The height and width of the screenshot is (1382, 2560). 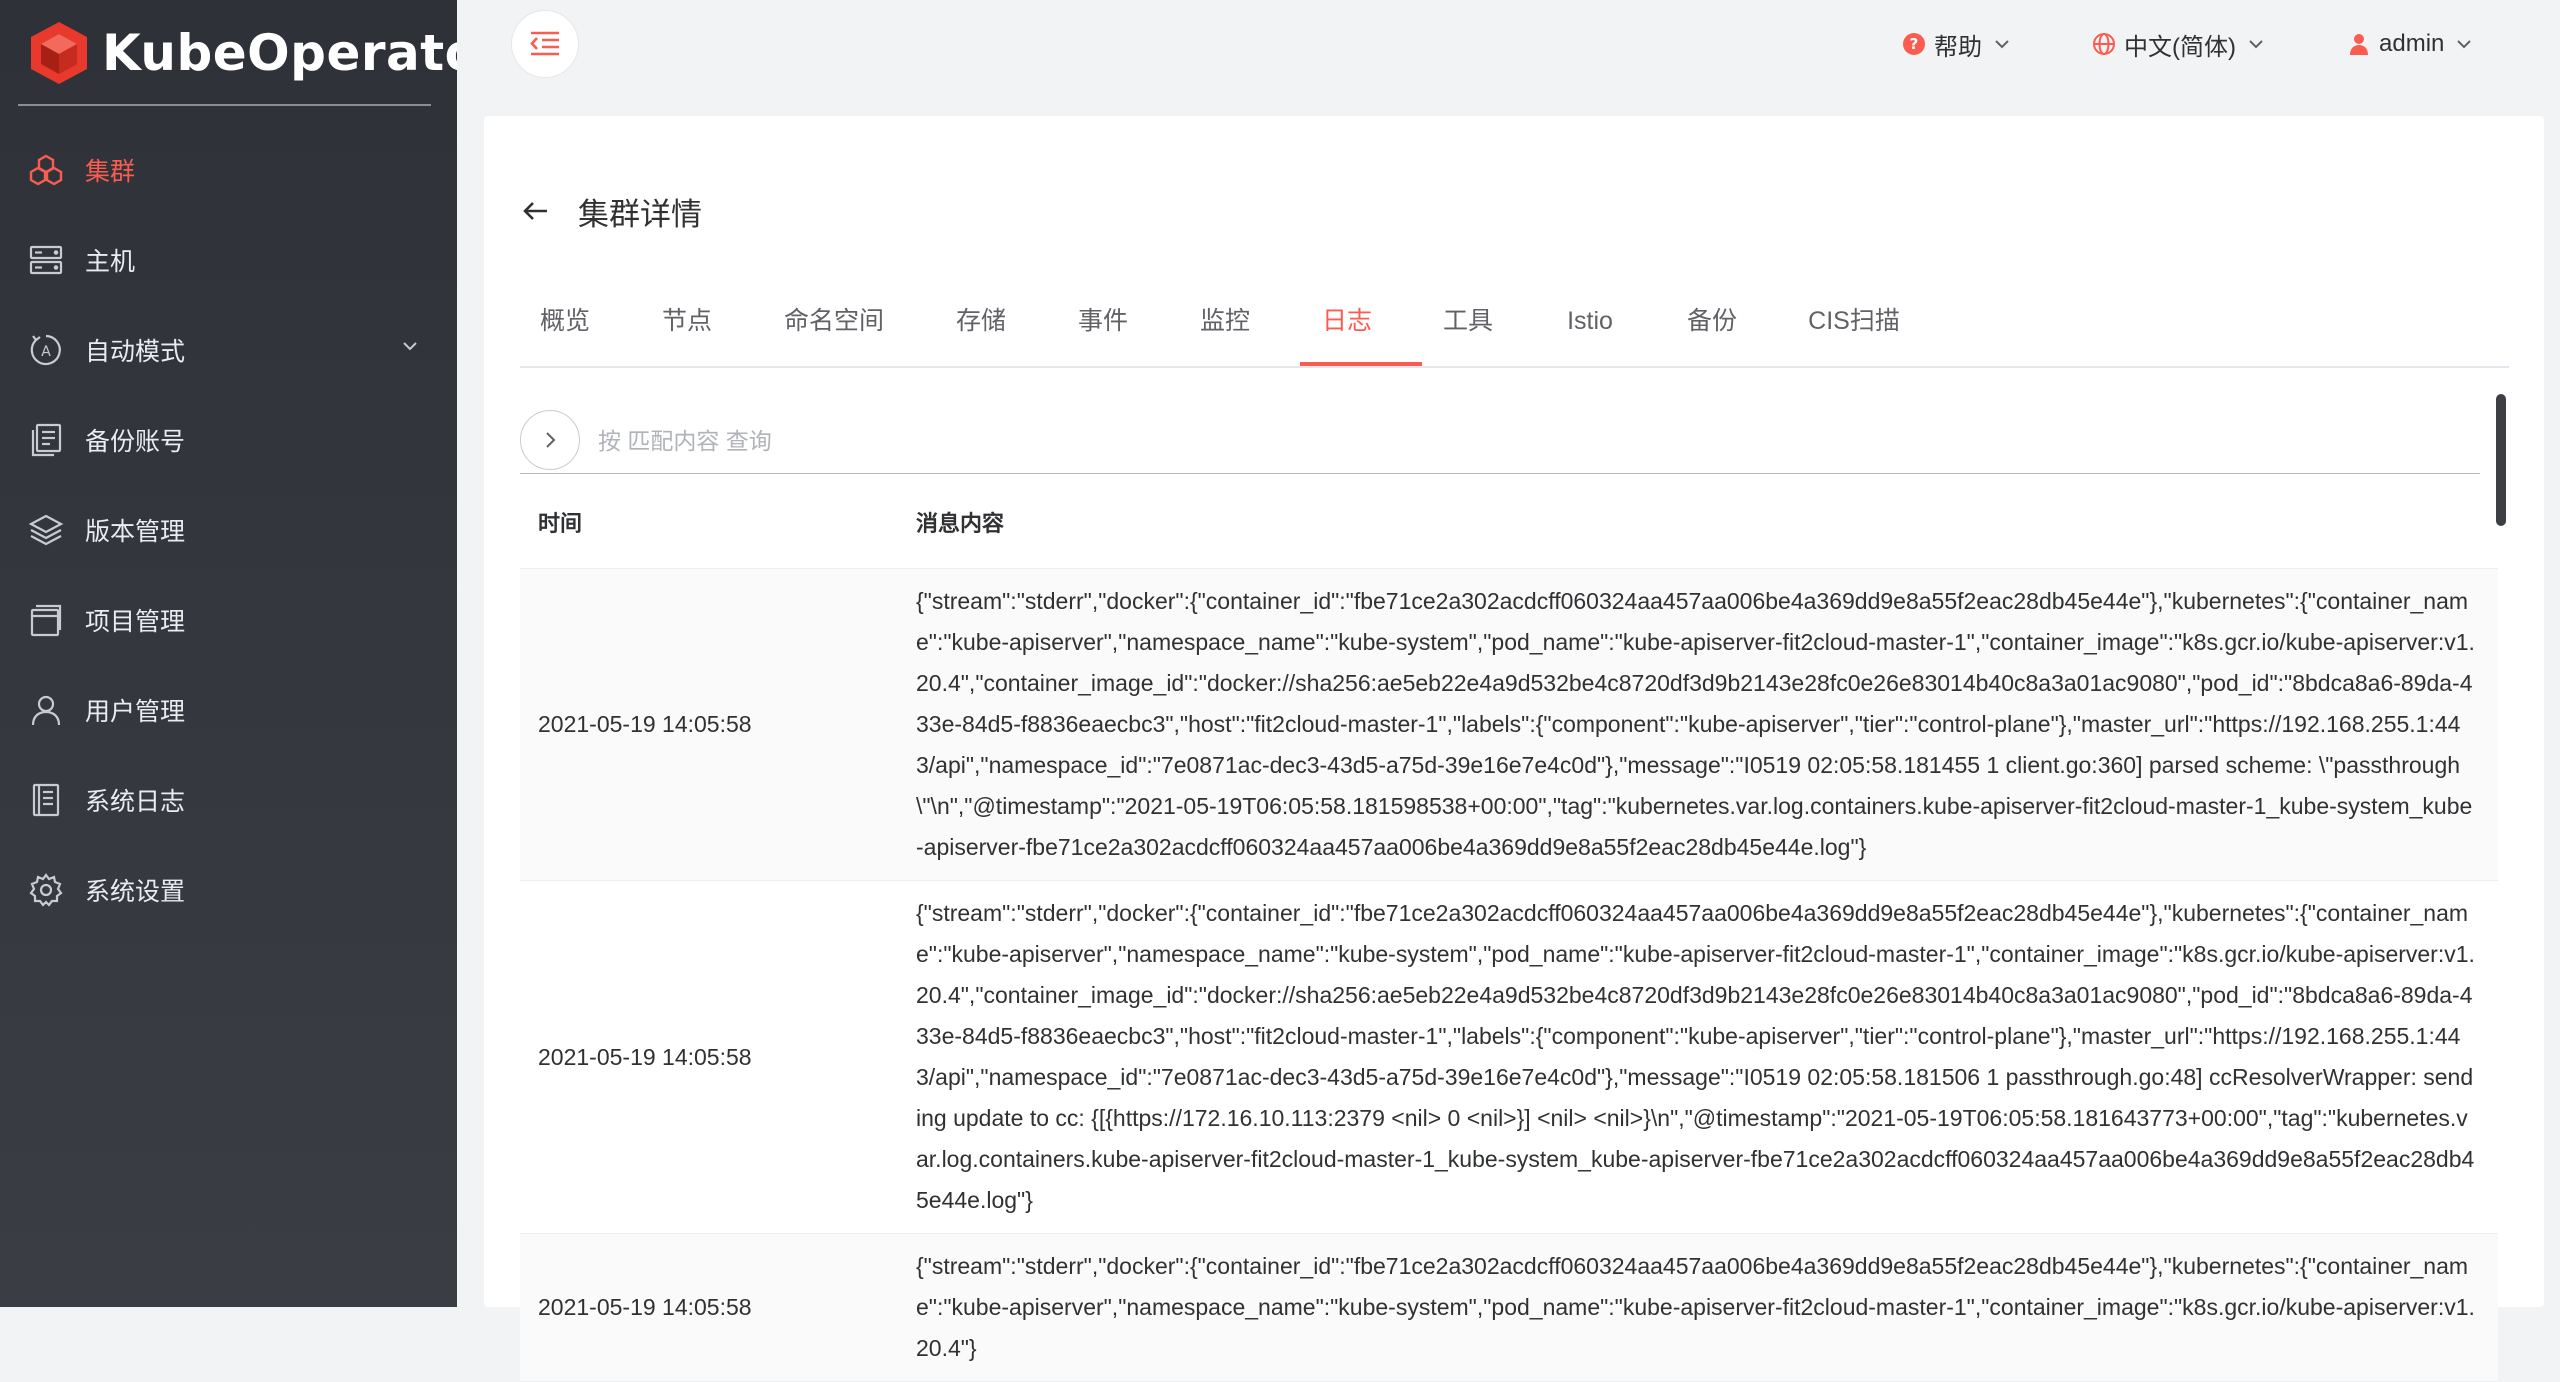 What do you see at coordinates (1590, 321) in the screenshot?
I see `tab-istio: Istio` at bounding box center [1590, 321].